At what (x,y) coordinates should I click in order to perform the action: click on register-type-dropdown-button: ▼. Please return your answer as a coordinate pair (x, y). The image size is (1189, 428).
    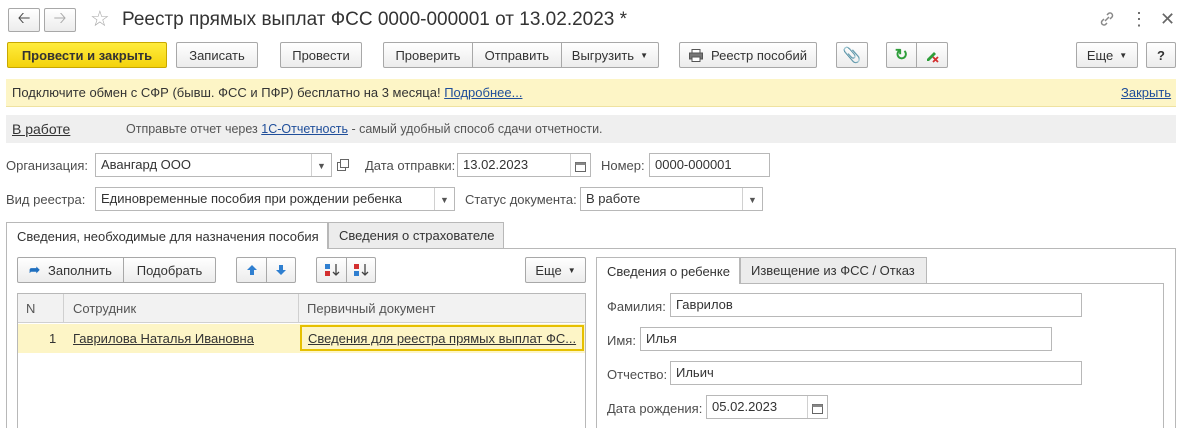
    Looking at the image, I should click on (444, 199).